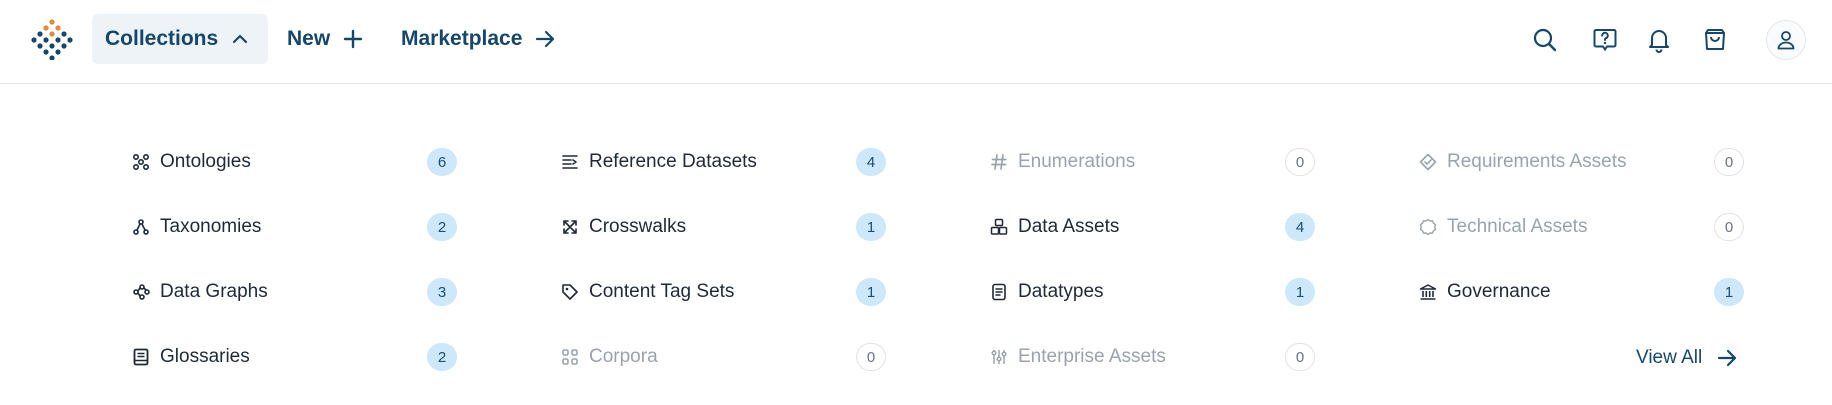 The image size is (1832, 405). I want to click on cart-button, so click(1715, 40).